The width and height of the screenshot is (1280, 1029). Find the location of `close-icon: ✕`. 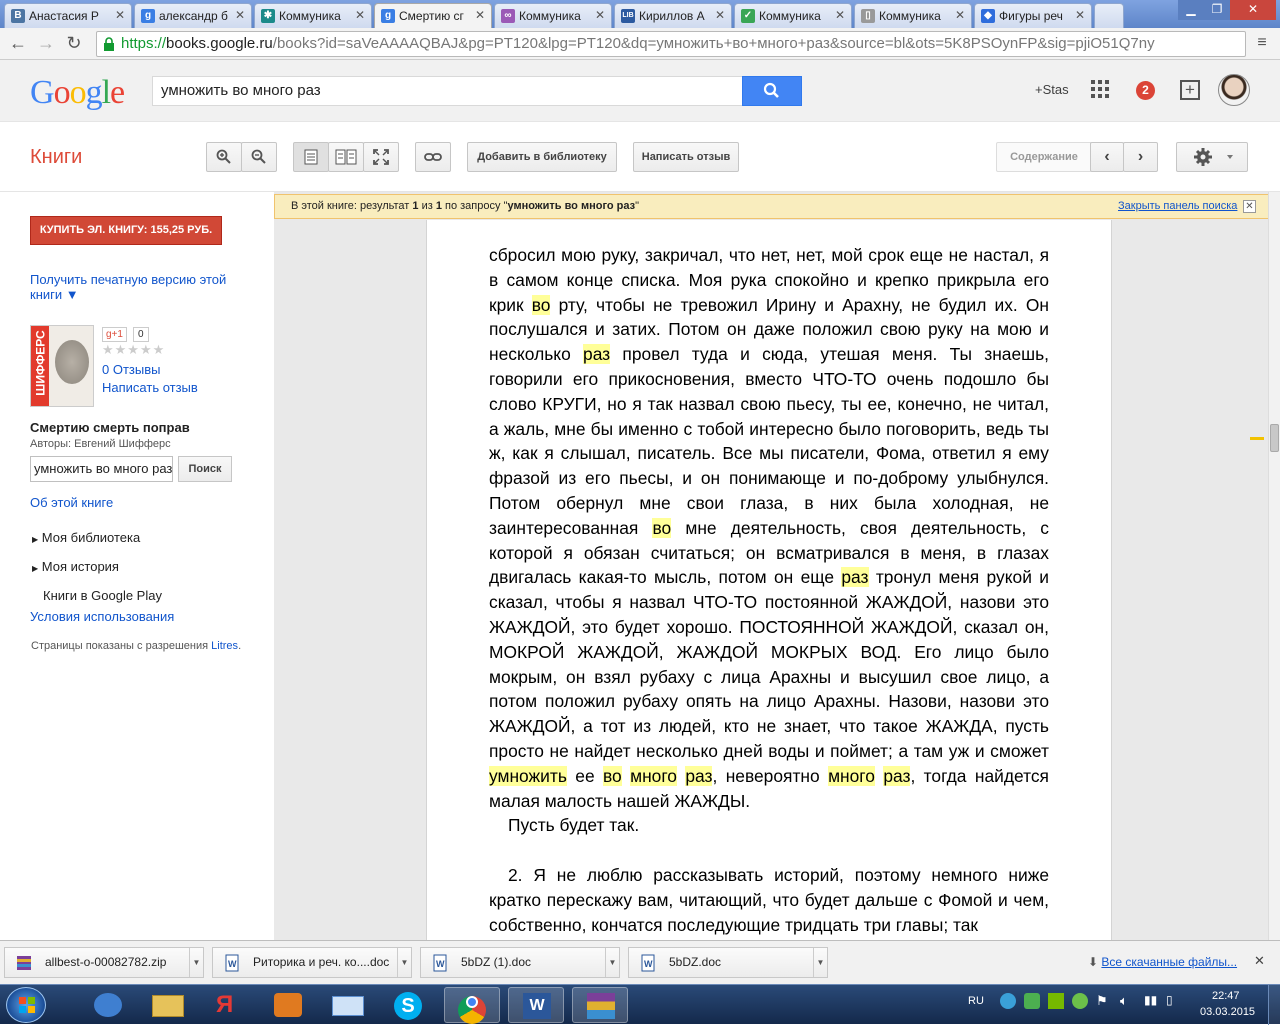

close-icon: ✕ is located at coordinates (1249, 206).